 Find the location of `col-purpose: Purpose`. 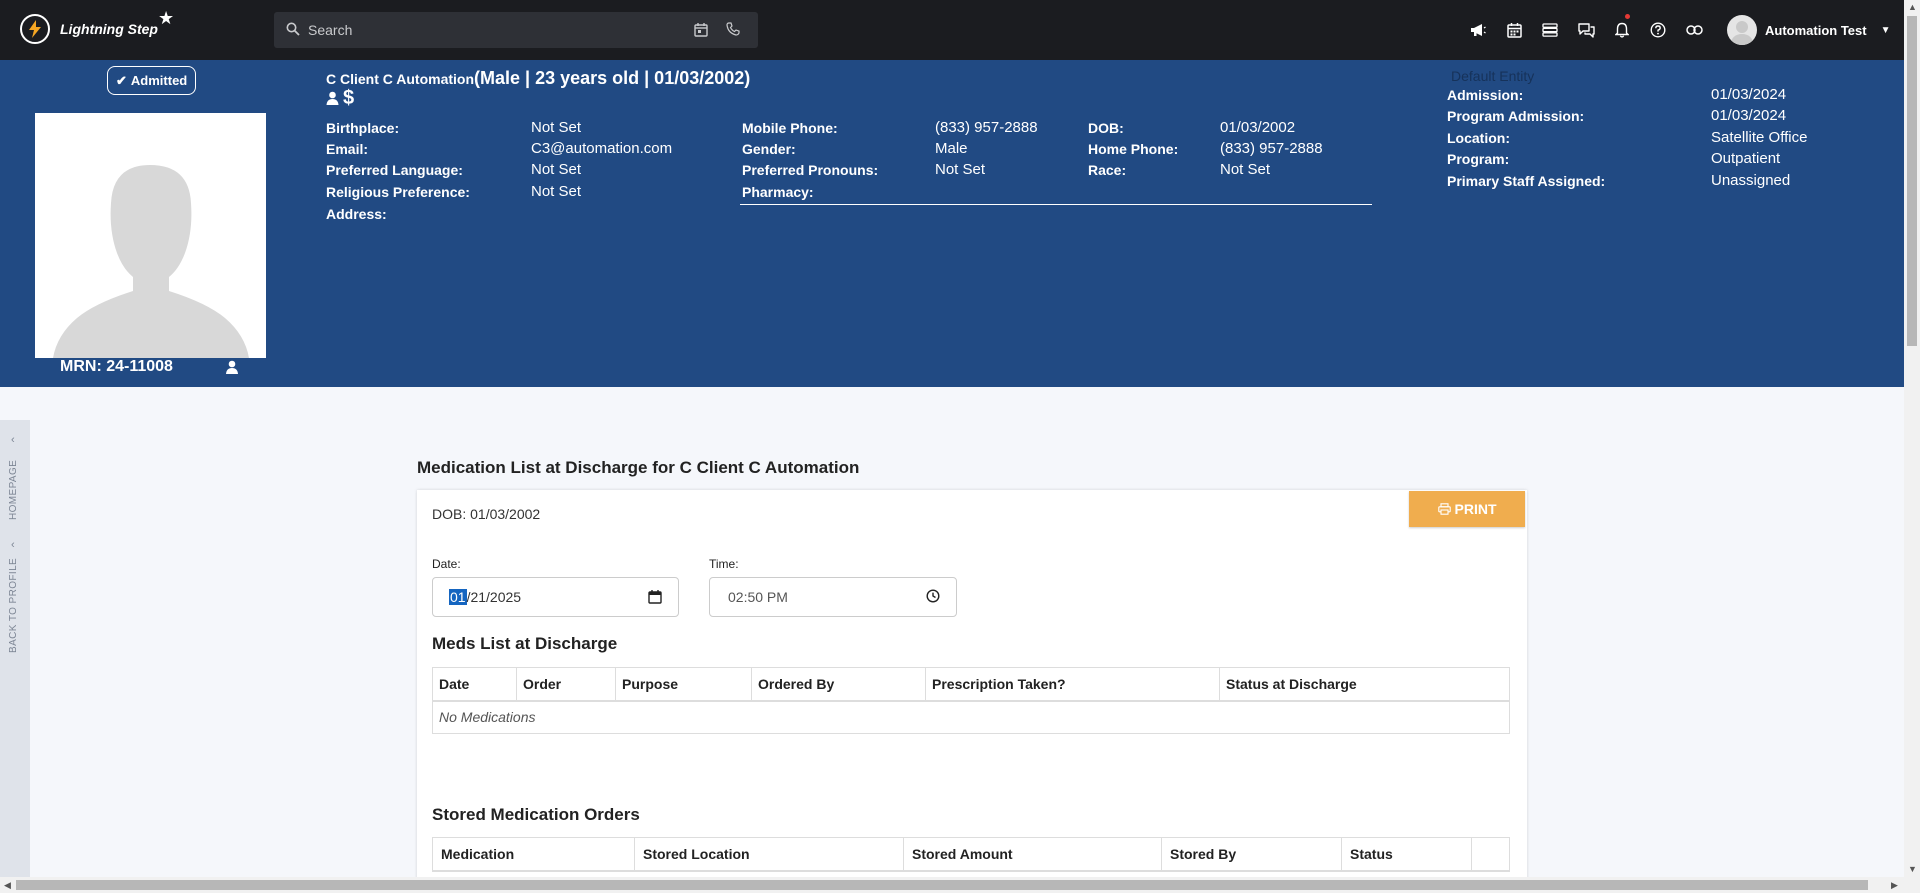

col-purpose: Purpose is located at coordinates (683, 684).